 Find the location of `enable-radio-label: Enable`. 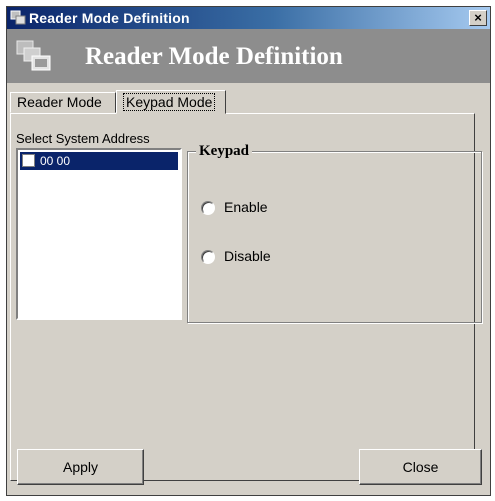

enable-radio-label: Enable is located at coordinates (246, 207).